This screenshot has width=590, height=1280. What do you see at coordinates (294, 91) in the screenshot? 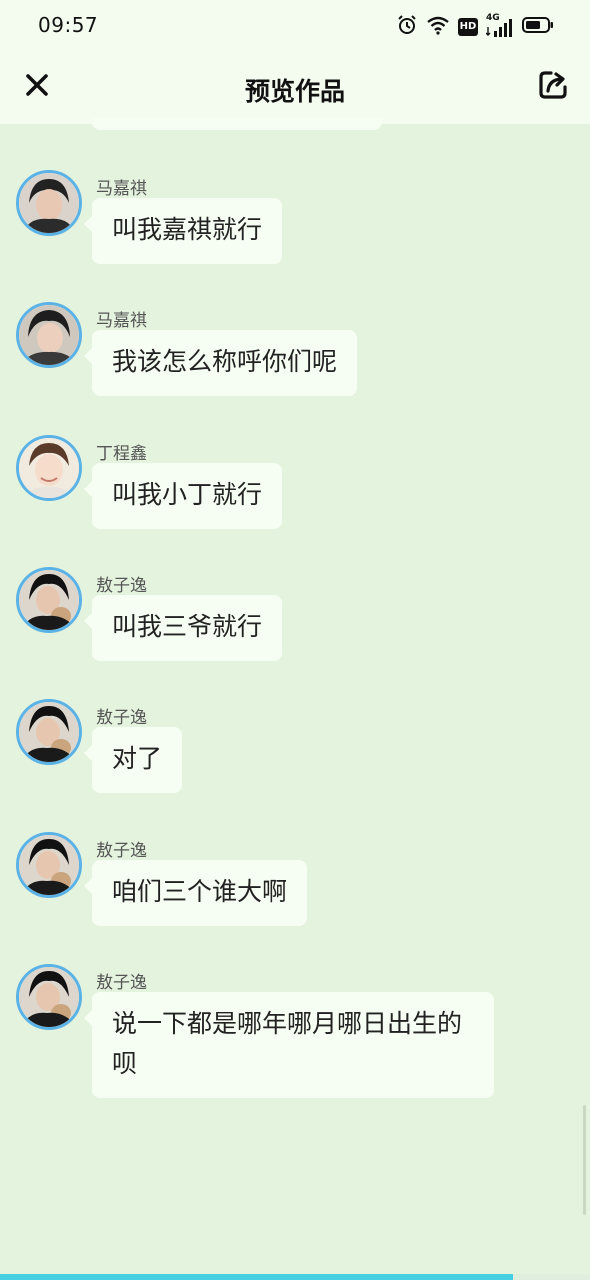
I see `page-title: 预览作品` at bounding box center [294, 91].